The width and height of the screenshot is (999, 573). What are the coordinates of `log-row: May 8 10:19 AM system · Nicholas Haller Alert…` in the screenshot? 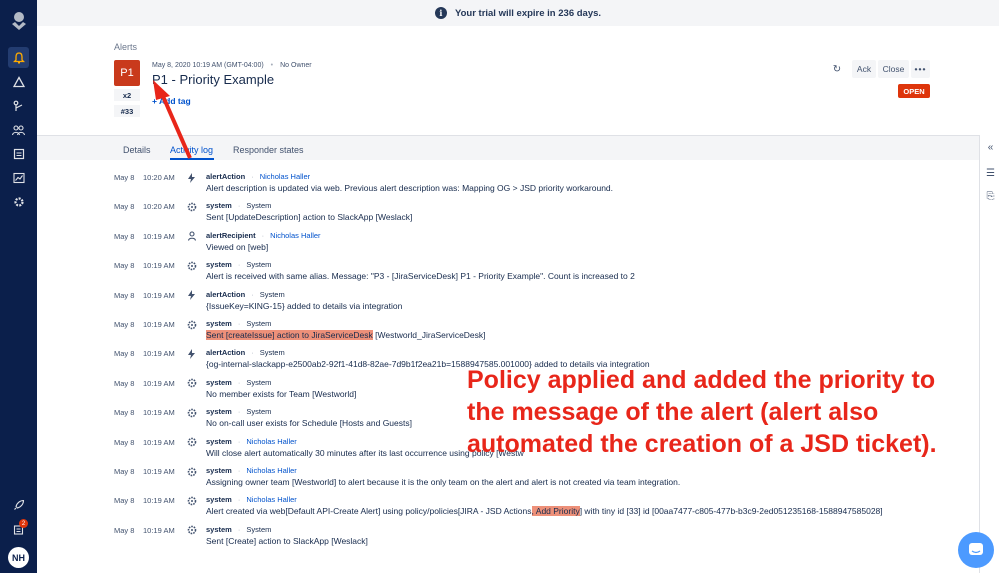 It's located at (489, 508).